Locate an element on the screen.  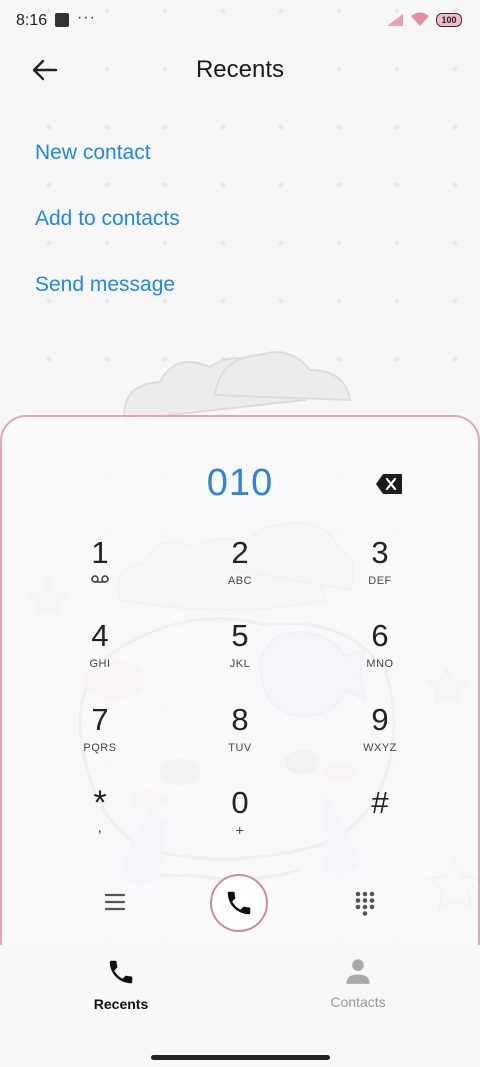
tab-recents-label: Recents is located at coordinates (121, 1004).